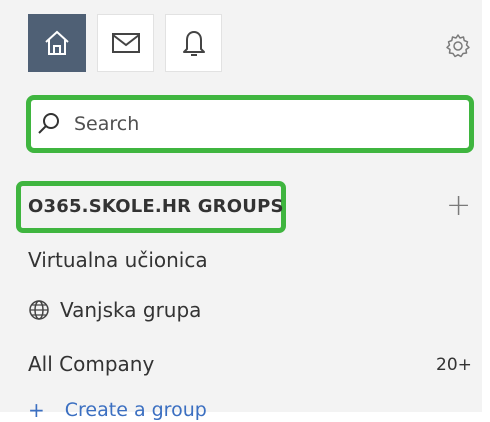  Describe the element at coordinates (48, 123) in the screenshot. I see `search-icon` at that location.